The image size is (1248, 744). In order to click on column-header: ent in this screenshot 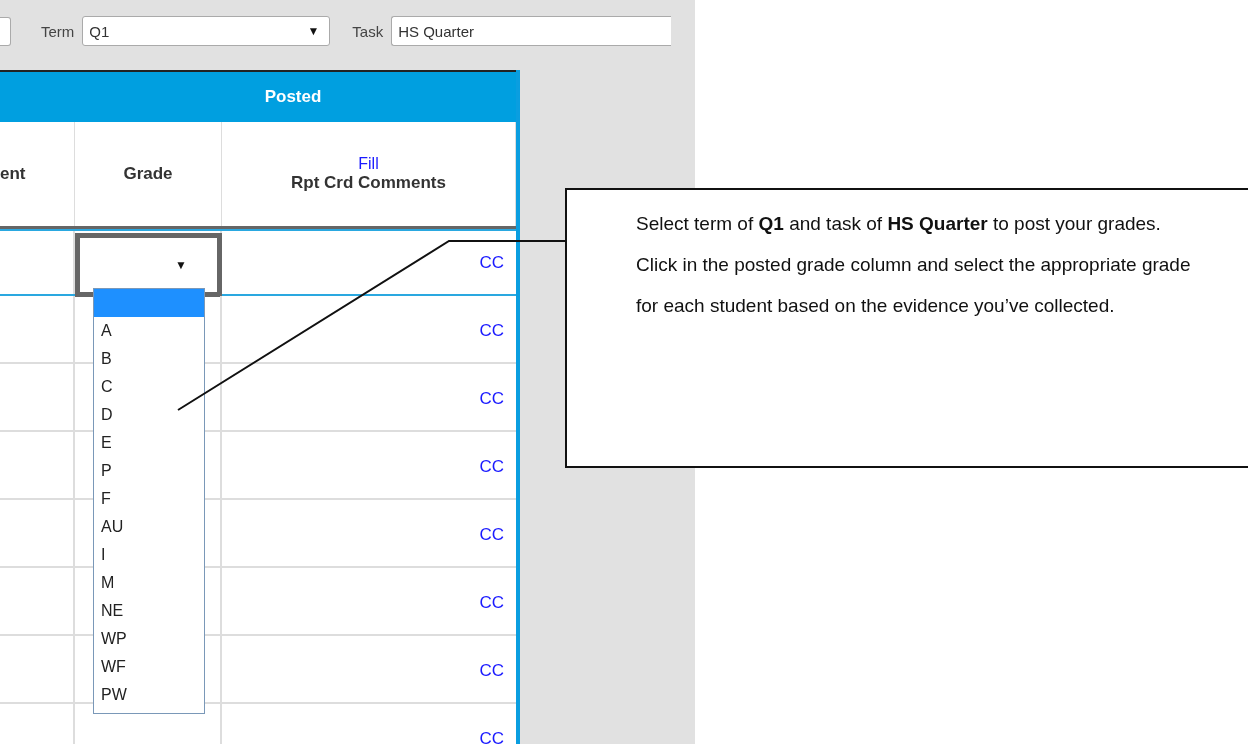, I will do `click(13, 174)`.